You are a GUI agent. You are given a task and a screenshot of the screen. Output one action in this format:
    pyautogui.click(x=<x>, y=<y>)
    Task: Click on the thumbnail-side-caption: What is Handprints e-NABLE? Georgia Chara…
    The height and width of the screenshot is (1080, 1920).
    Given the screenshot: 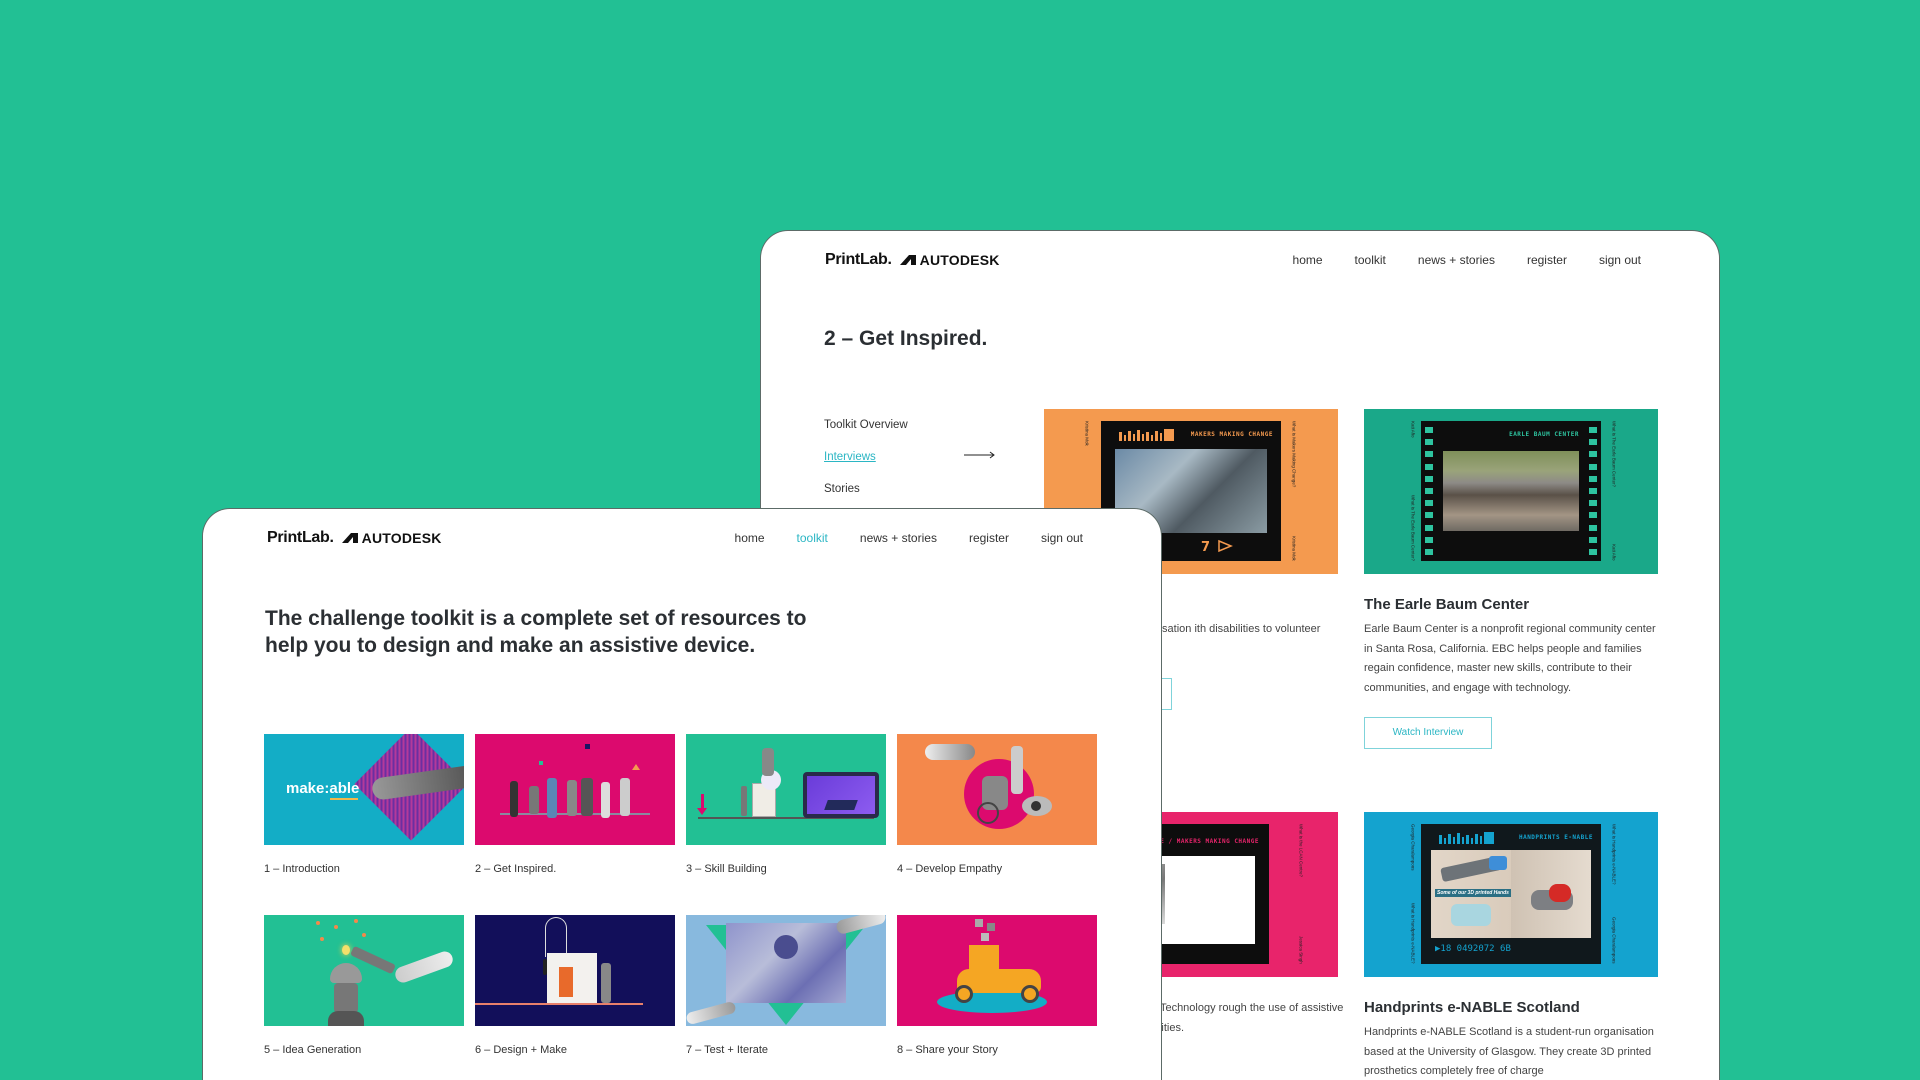 What is the action you would take?
    pyautogui.click(x=1614, y=894)
    